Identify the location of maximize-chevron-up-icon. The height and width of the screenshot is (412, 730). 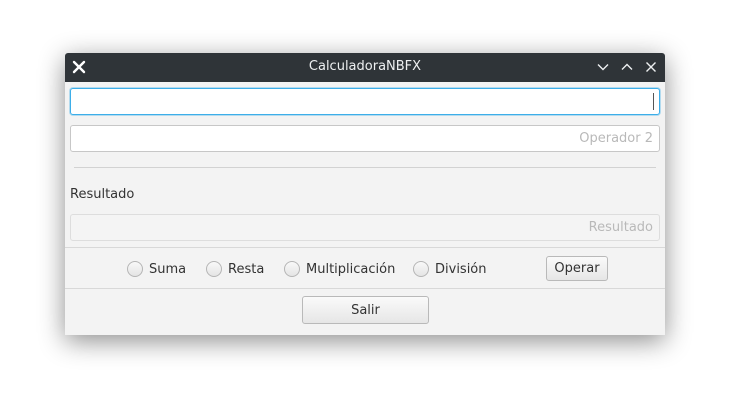
(627, 67).